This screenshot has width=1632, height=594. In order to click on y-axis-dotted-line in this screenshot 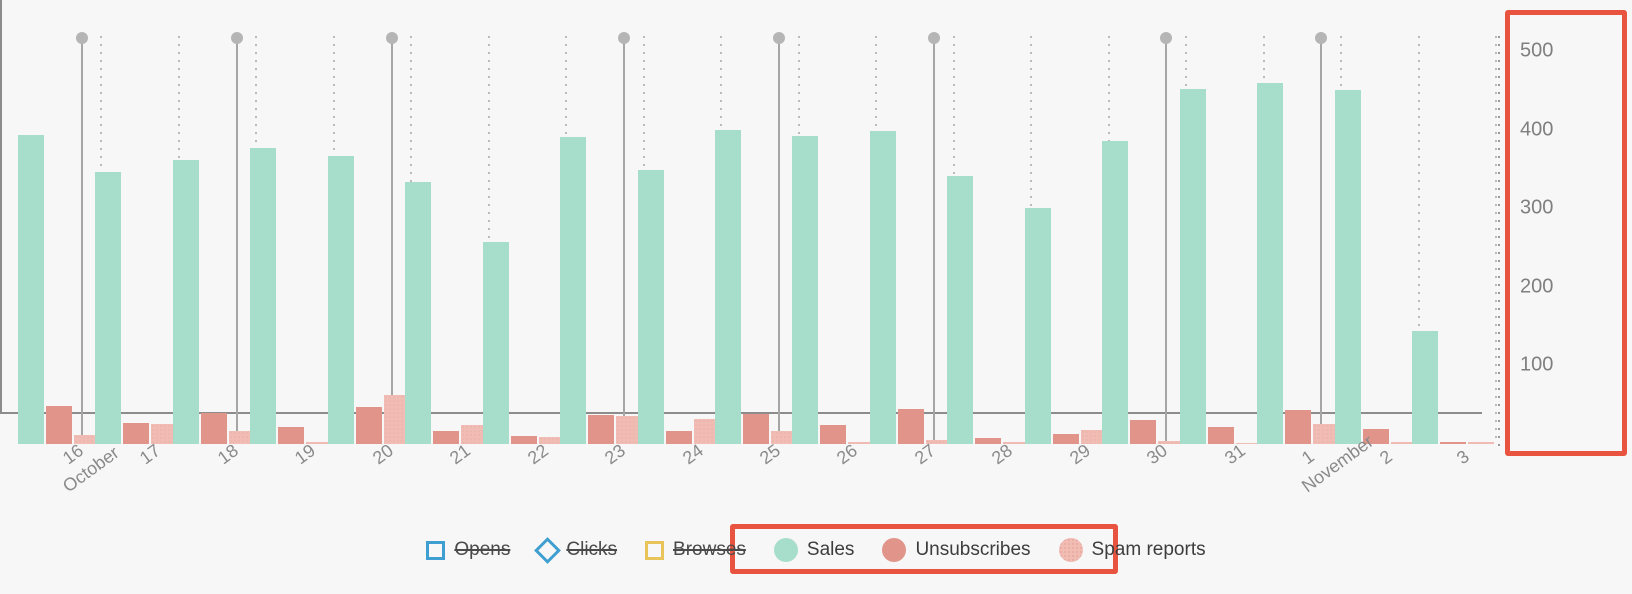, I will do `click(1499, 241)`.